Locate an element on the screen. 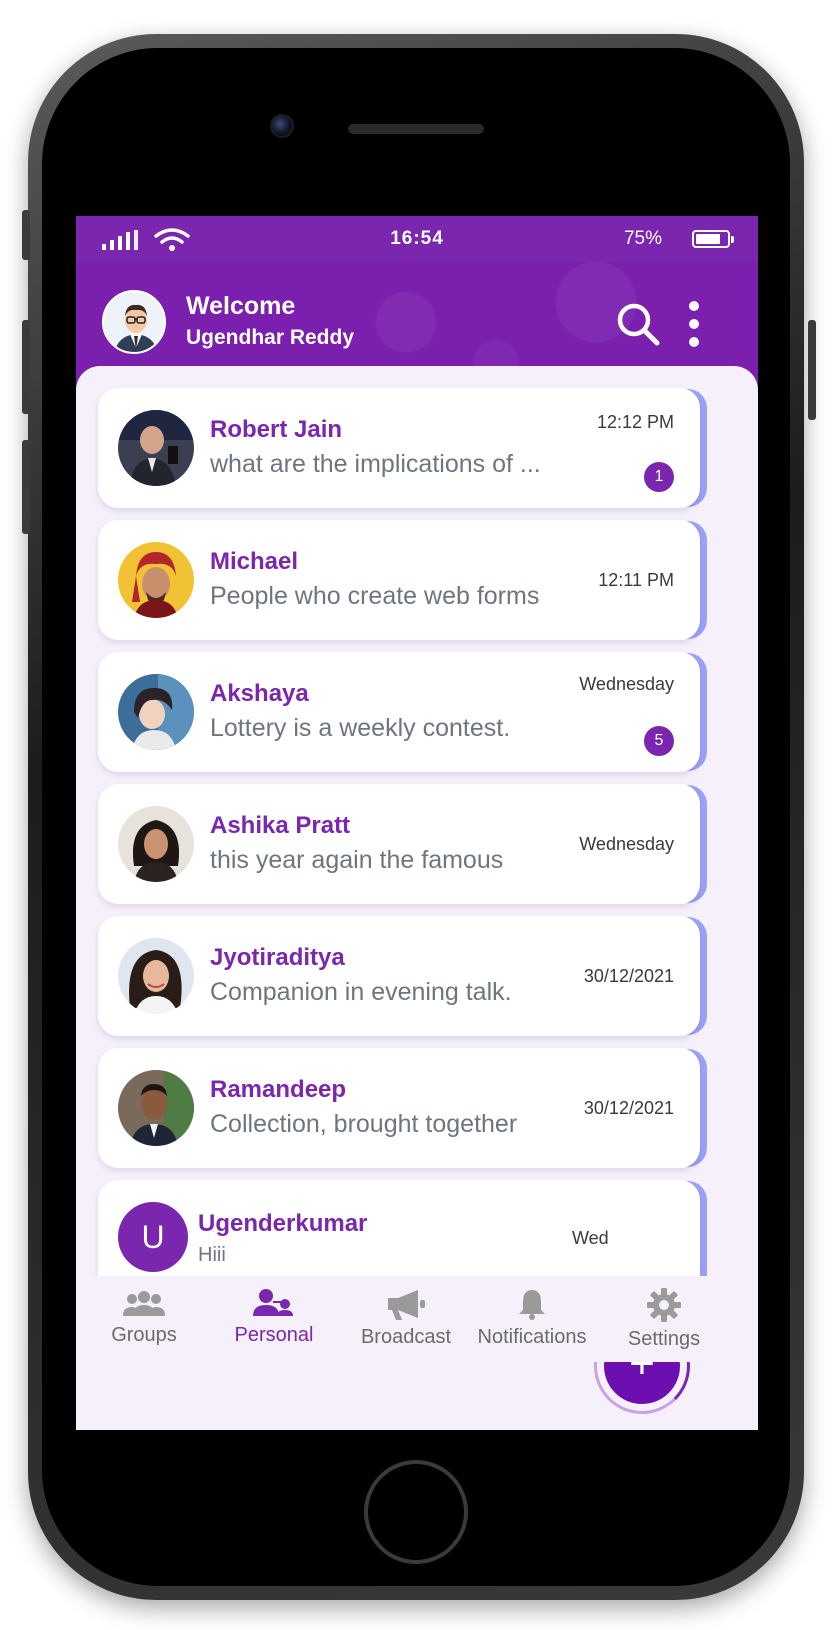 The image size is (838, 1630). message-time: 12:11 PM is located at coordinates (636, 580).